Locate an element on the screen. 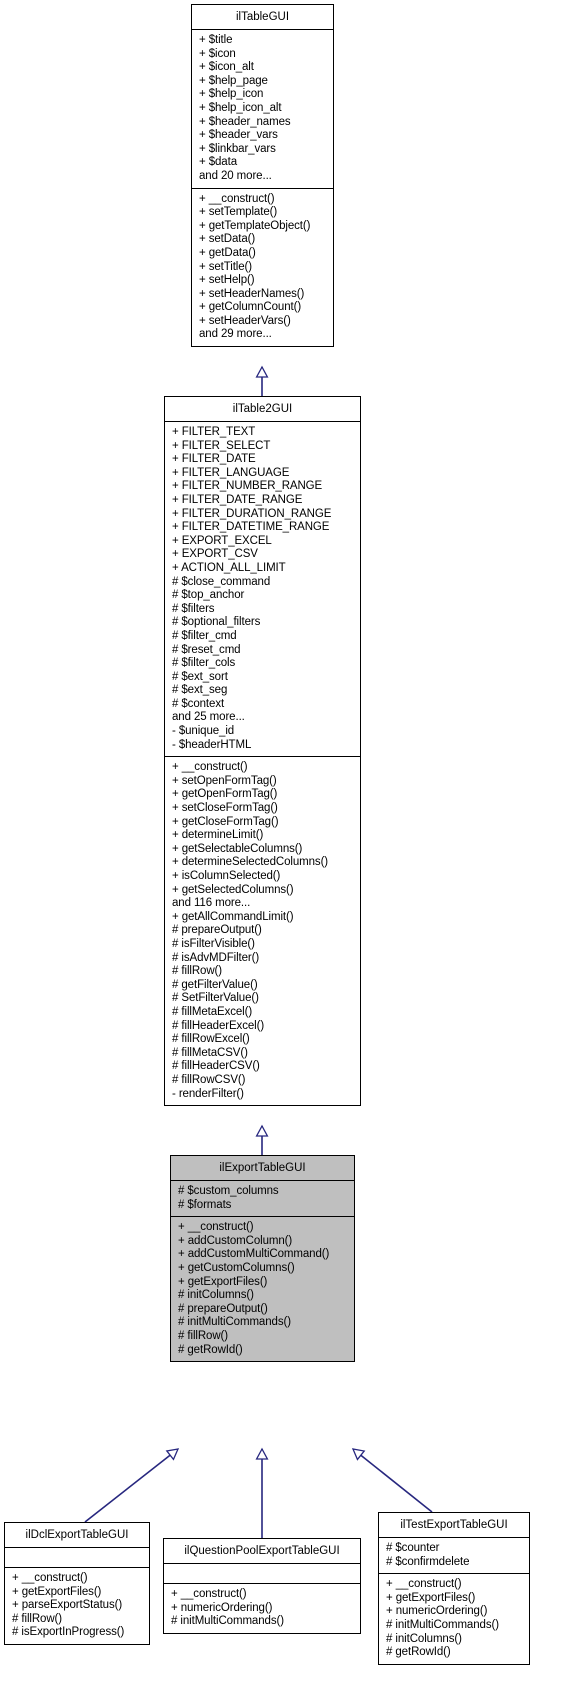  attribute: # $counter is located at coordinates (413, 1548).